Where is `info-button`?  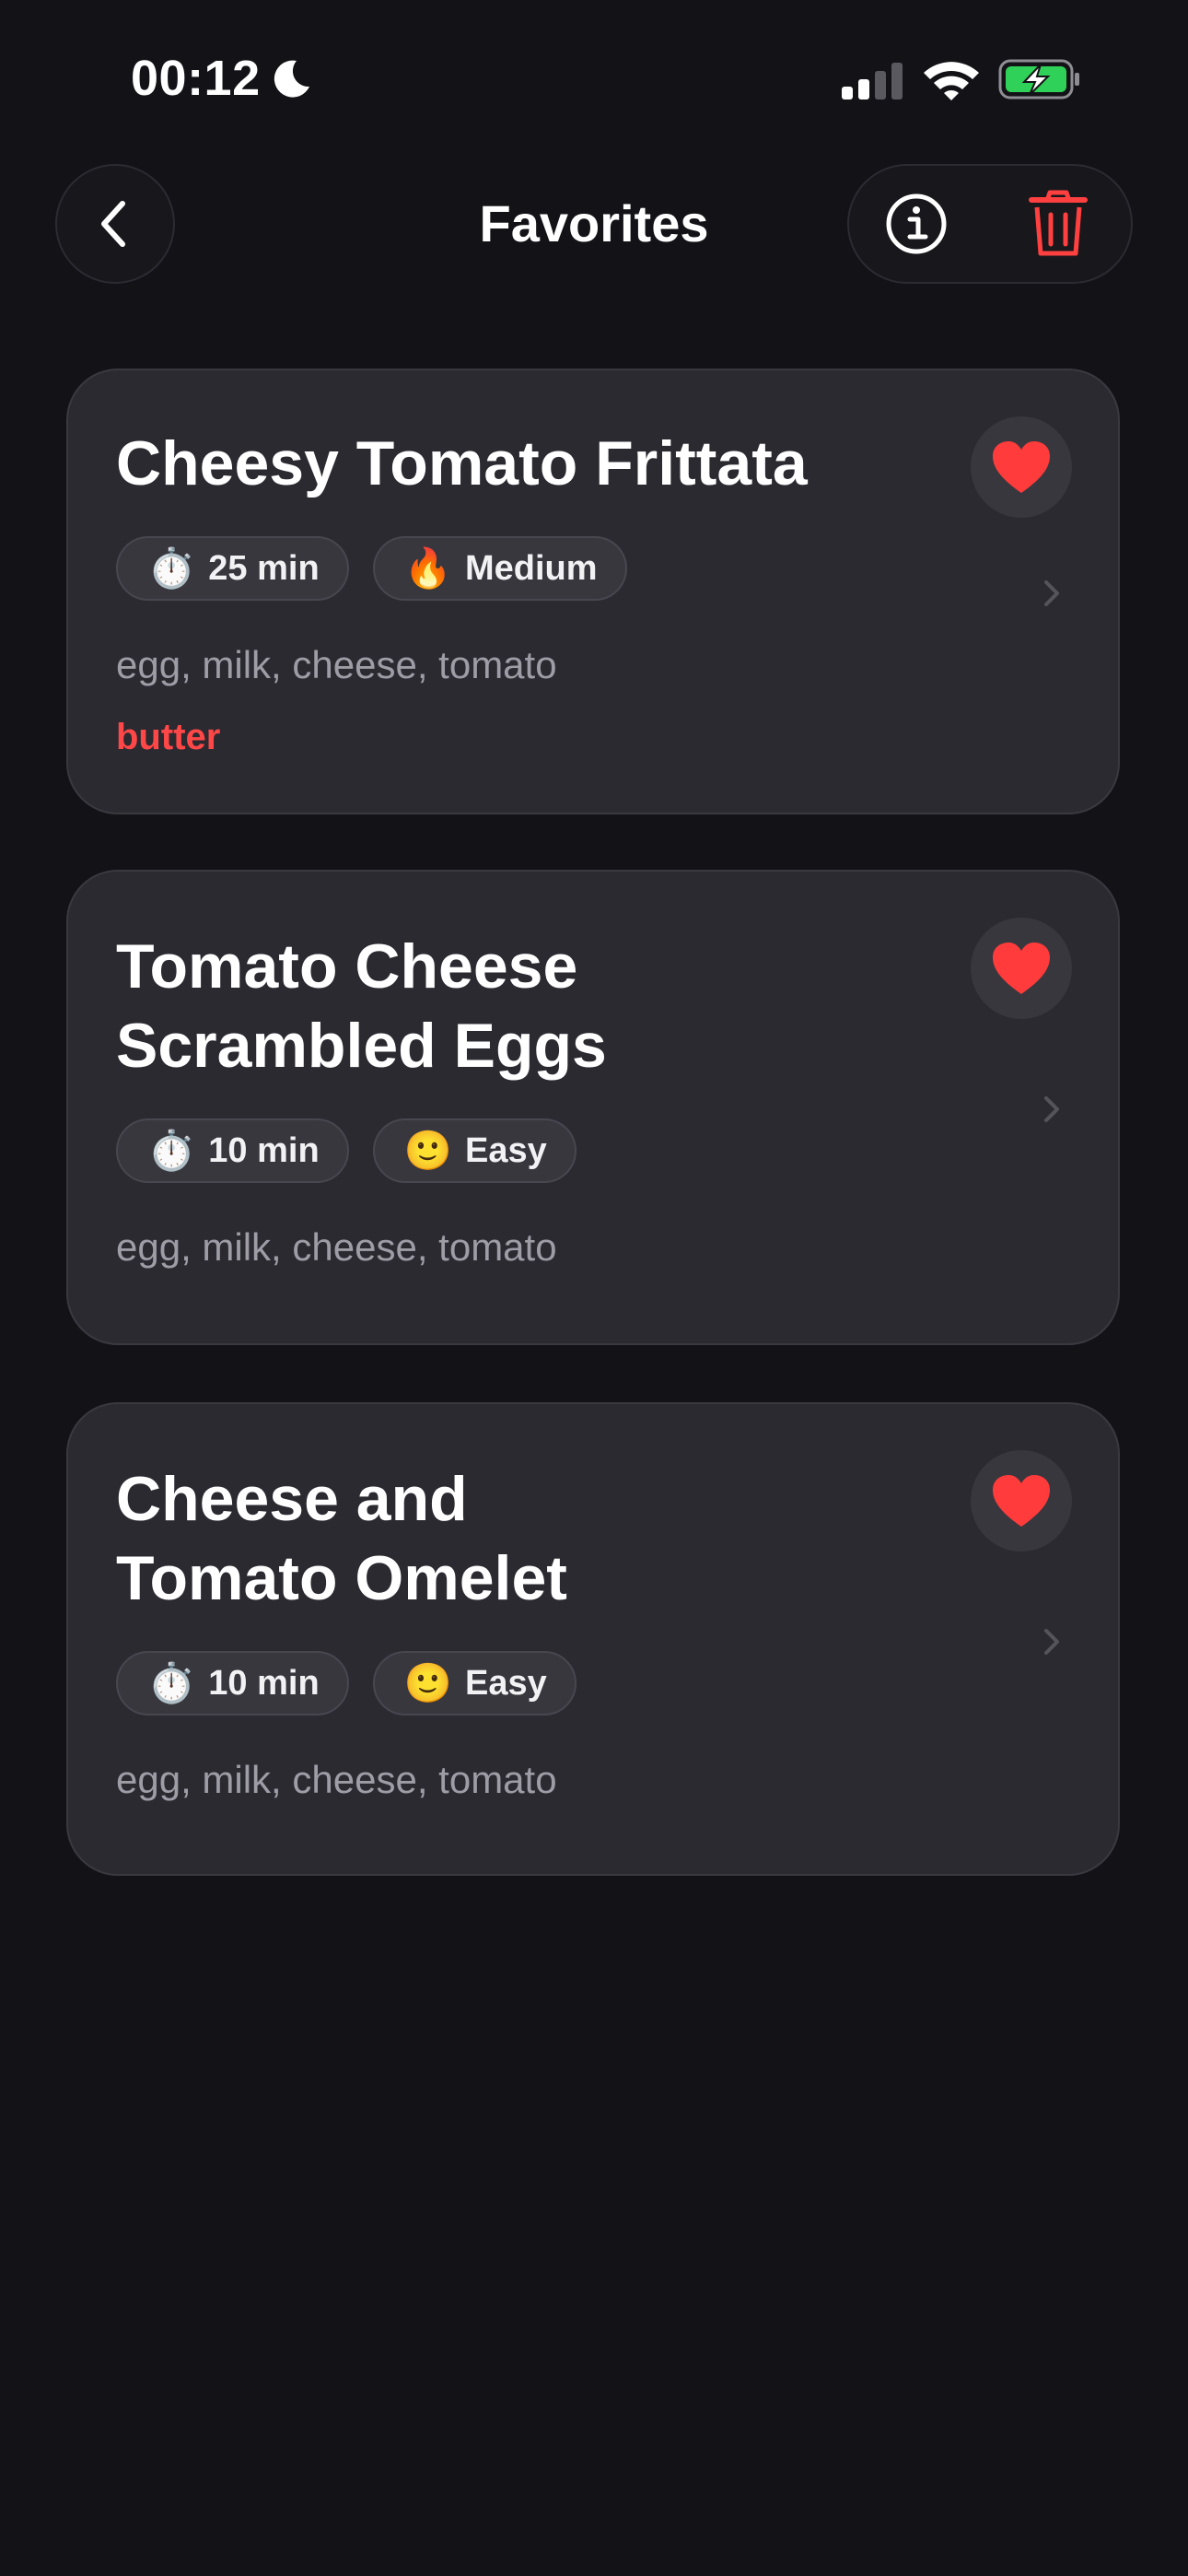 info-button is located at coordinates (916, 223).